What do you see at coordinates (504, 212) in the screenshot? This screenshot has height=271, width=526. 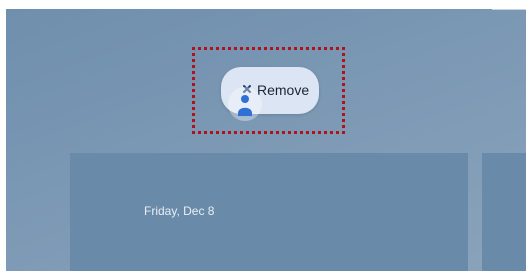 I see `side-widget-card` at bounding box center [504, 212].